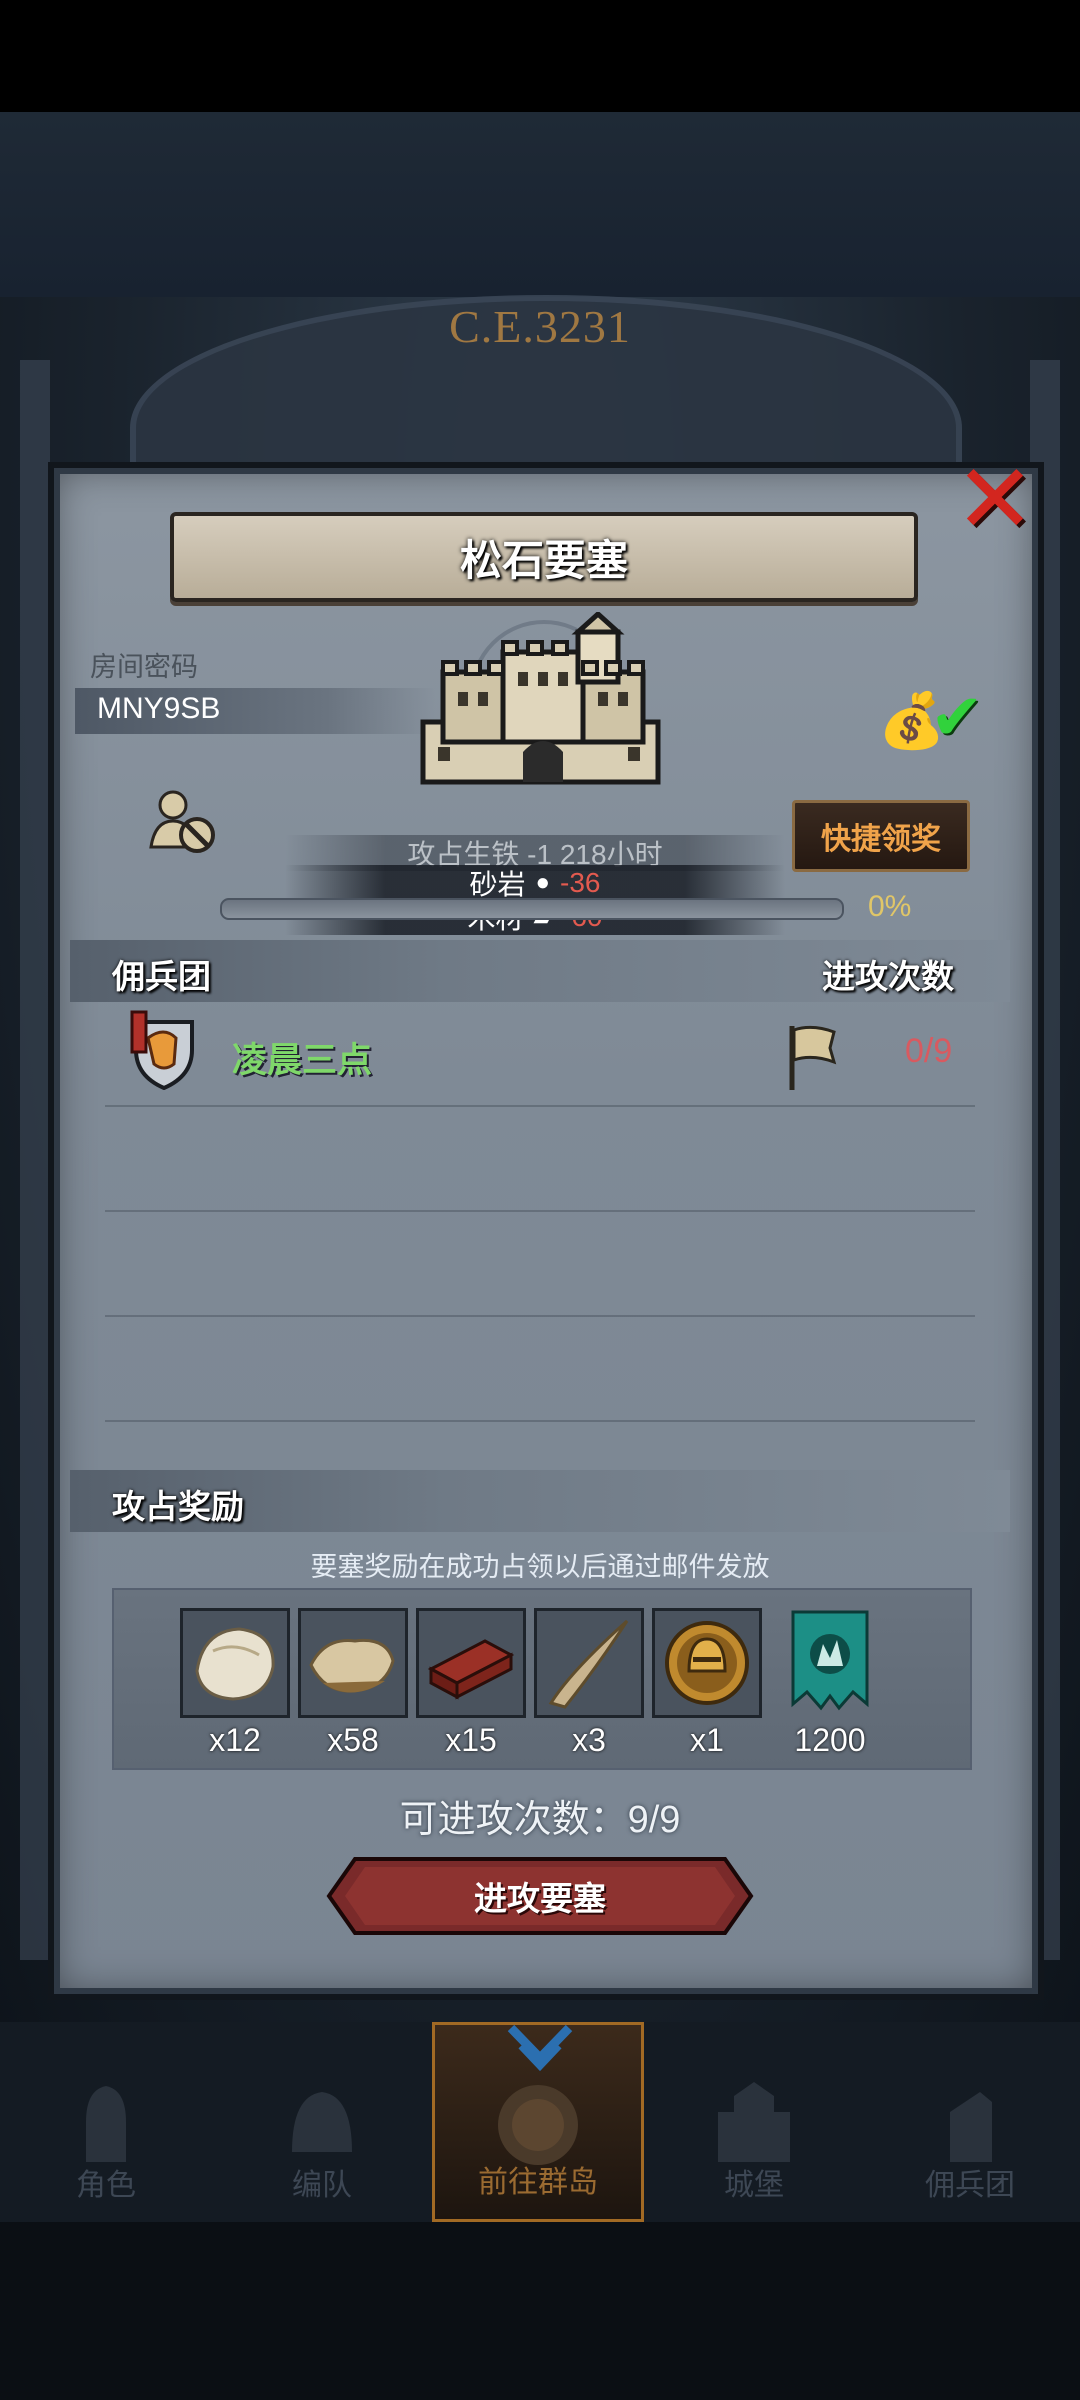  I want to click on mercenary-section-title: 佣兵团, so click(161, 976).